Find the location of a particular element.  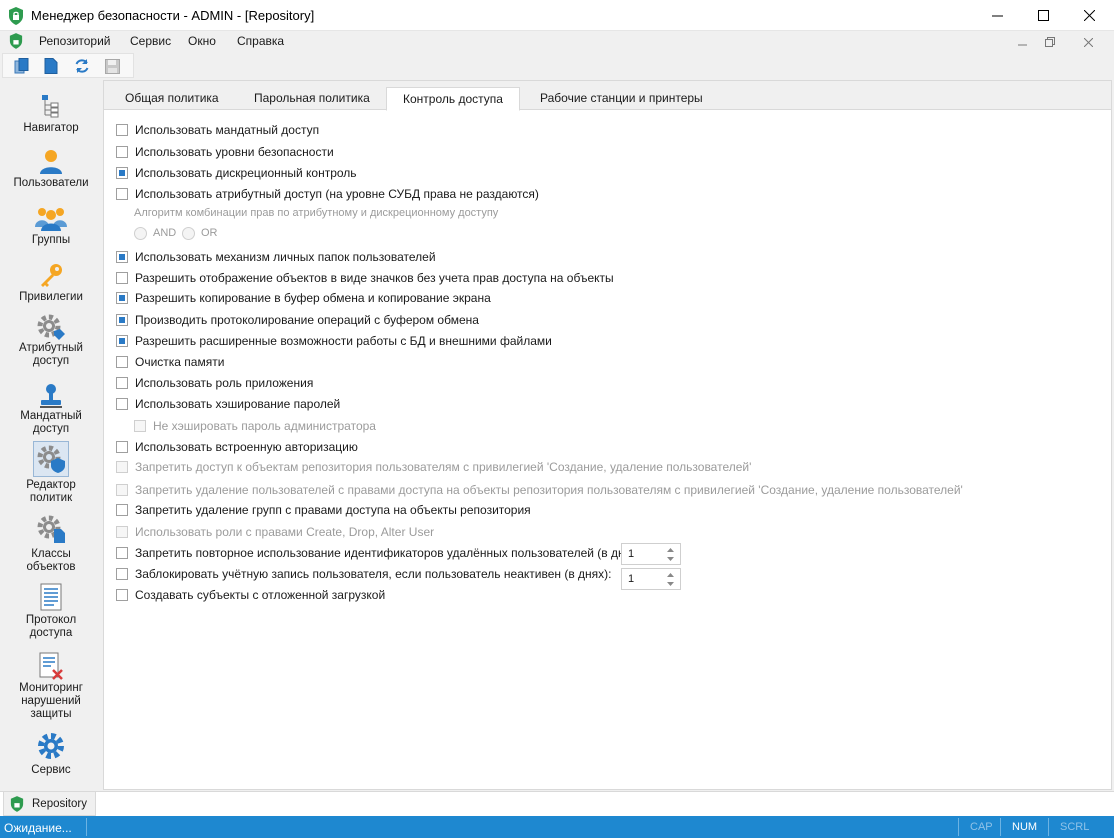

nav-item-object-classes: Классы объектов is located at coordinates (51, 544).